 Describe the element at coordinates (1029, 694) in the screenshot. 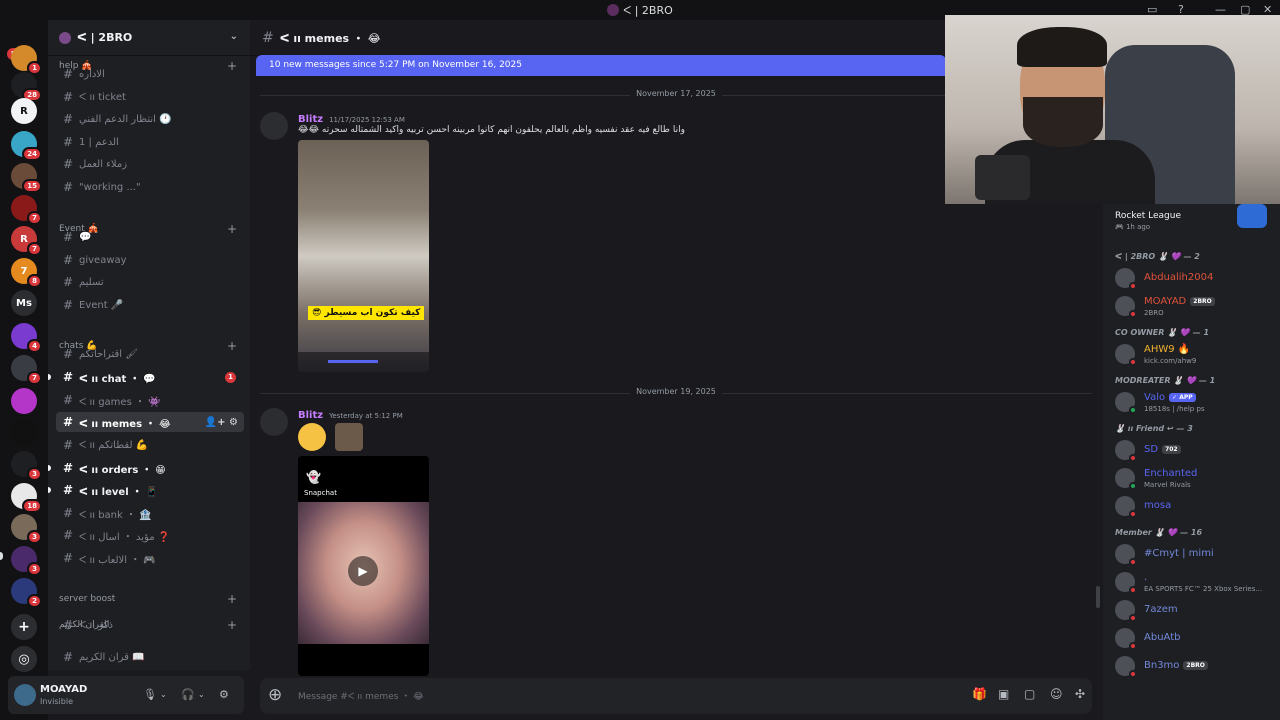

I see `sticker-icon: ▢` at that location.